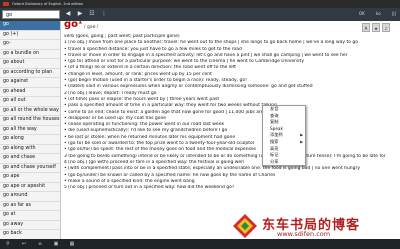 The height and width of the screenshot is (249, 400). I want to click on menu-icon: ⋮, so click(104, 14).